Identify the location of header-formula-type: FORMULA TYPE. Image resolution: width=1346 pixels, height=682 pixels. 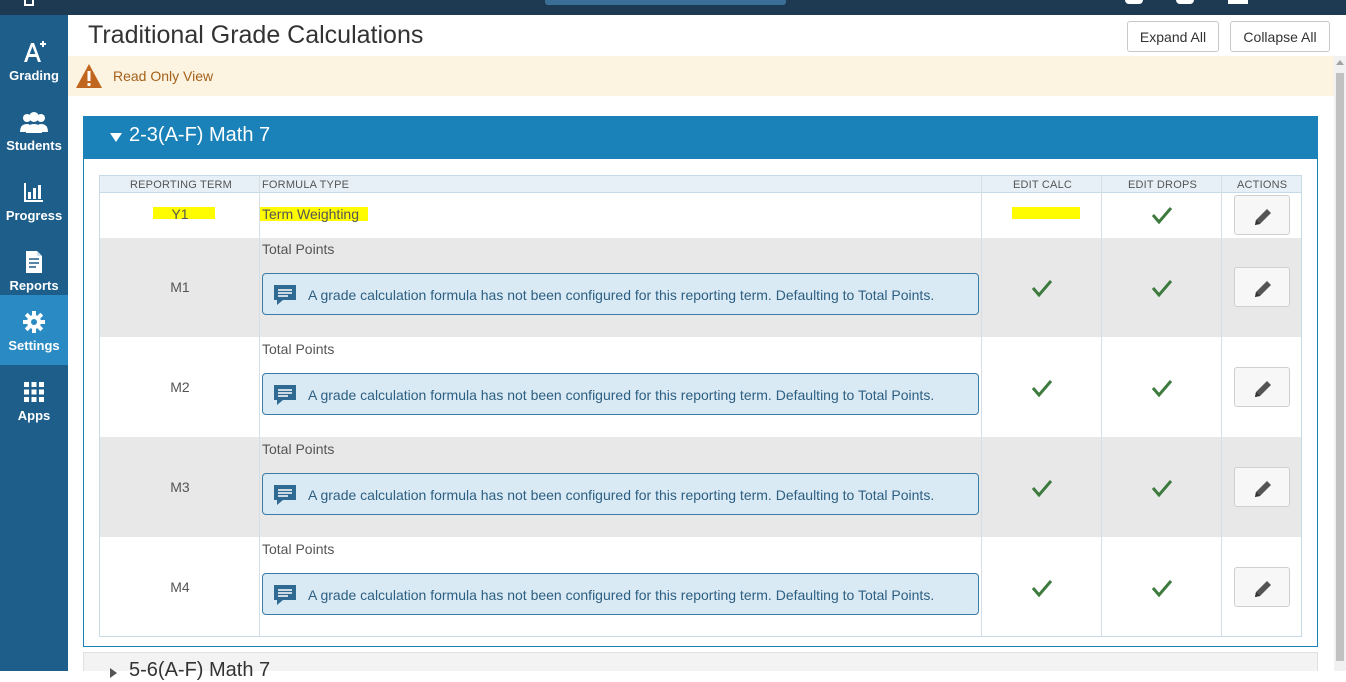
(306, 185).